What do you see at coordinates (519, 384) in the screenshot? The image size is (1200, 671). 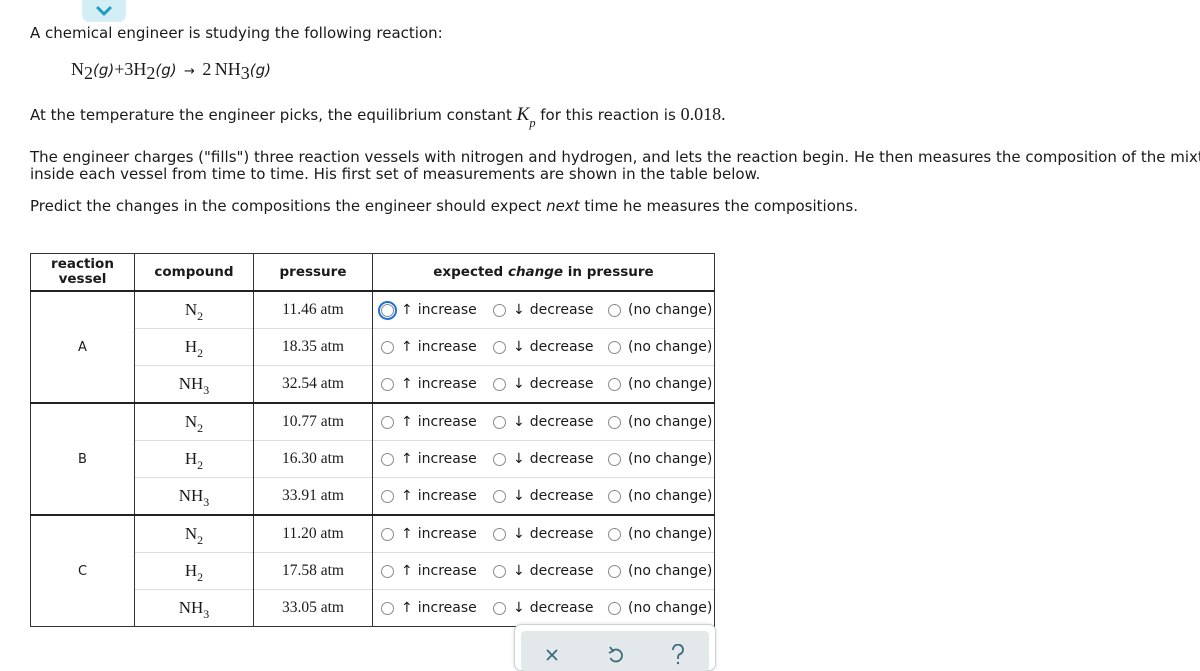 I see `arrow-down-icon: ↓` at bounding box center [519, 384].